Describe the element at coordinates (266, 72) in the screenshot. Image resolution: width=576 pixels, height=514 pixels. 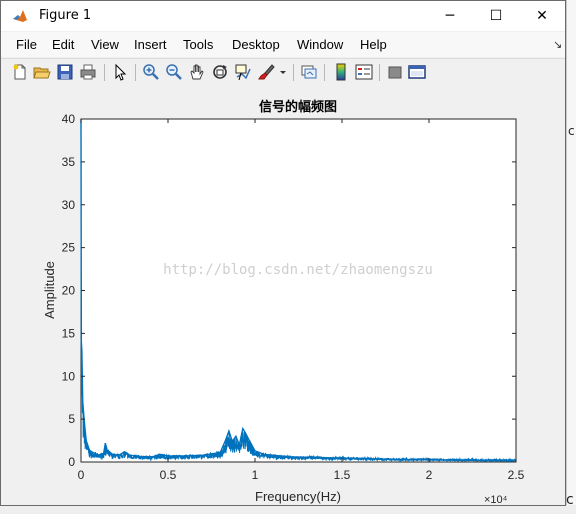
I see `brush-icon` at that location.